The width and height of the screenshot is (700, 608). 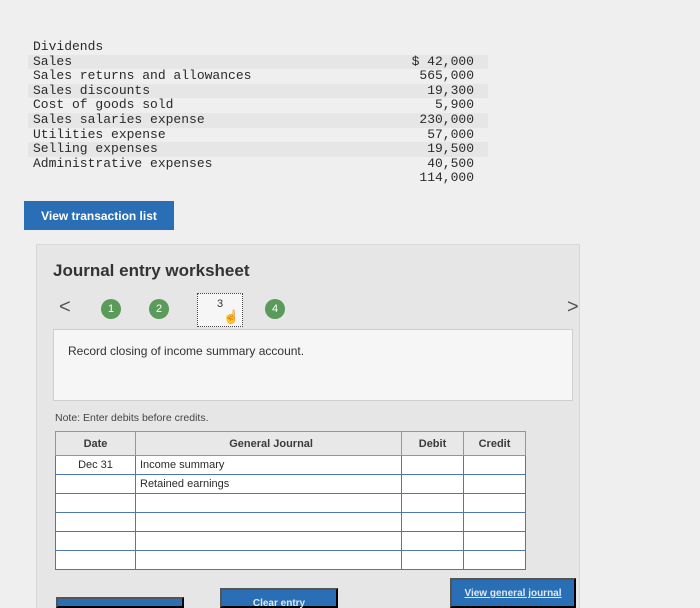 I want to click on account-row: Sales salaries expense 230,000, so click(x=258, y=119).